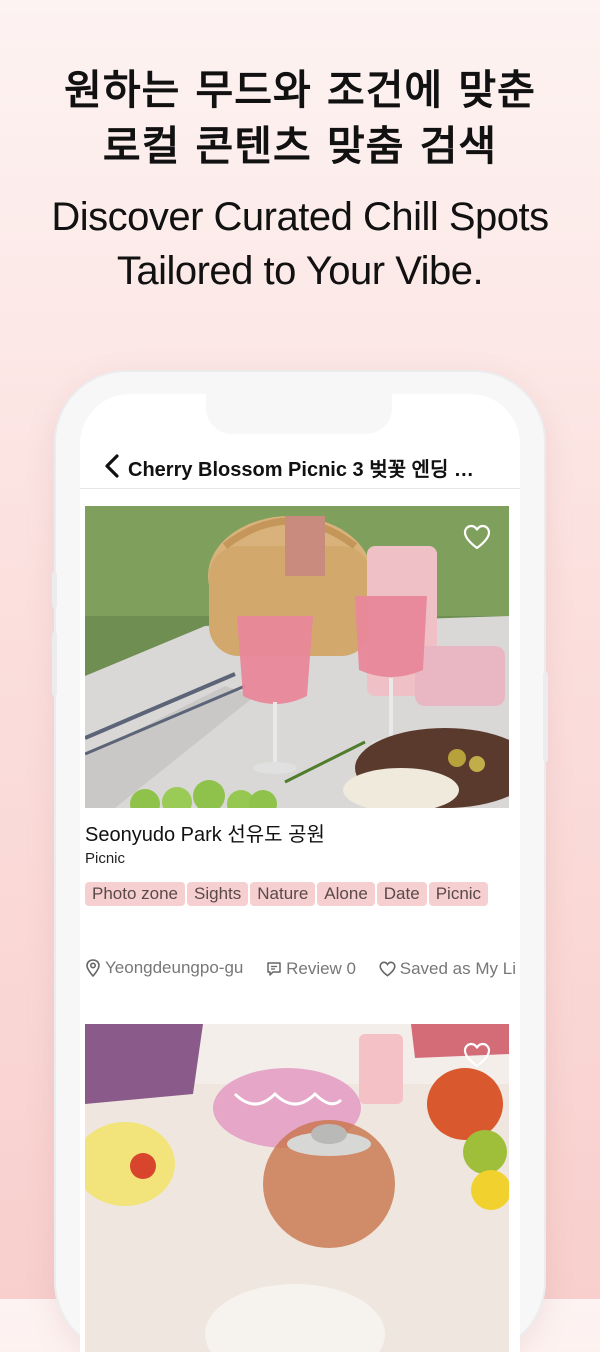  Describe the element at coordinates (310, 470) in the screenshot. I see `page-title: Cherry Blossom Picnic 3 벚꽃 엔딩 낭만 피크닉` at that location.